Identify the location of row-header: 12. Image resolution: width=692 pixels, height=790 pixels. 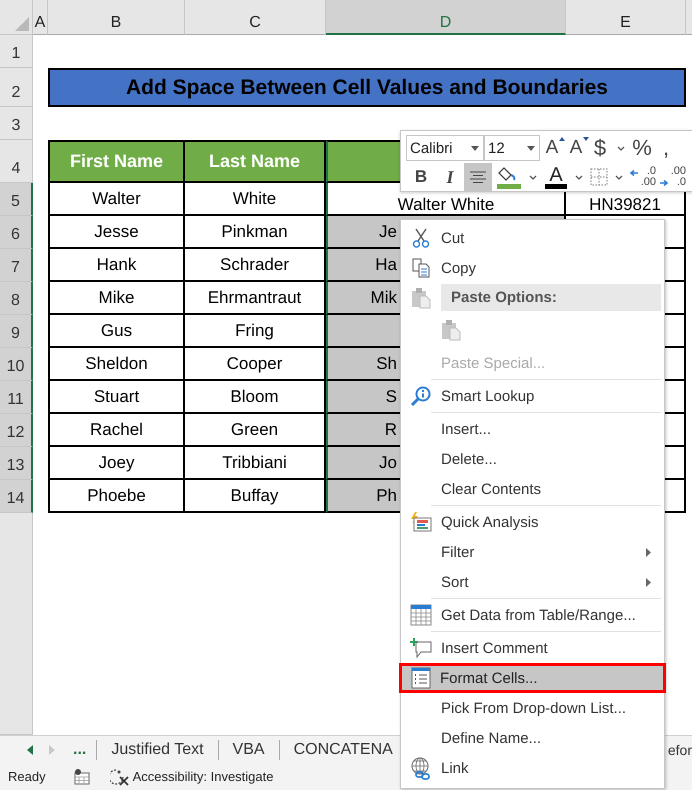
(16, 430).